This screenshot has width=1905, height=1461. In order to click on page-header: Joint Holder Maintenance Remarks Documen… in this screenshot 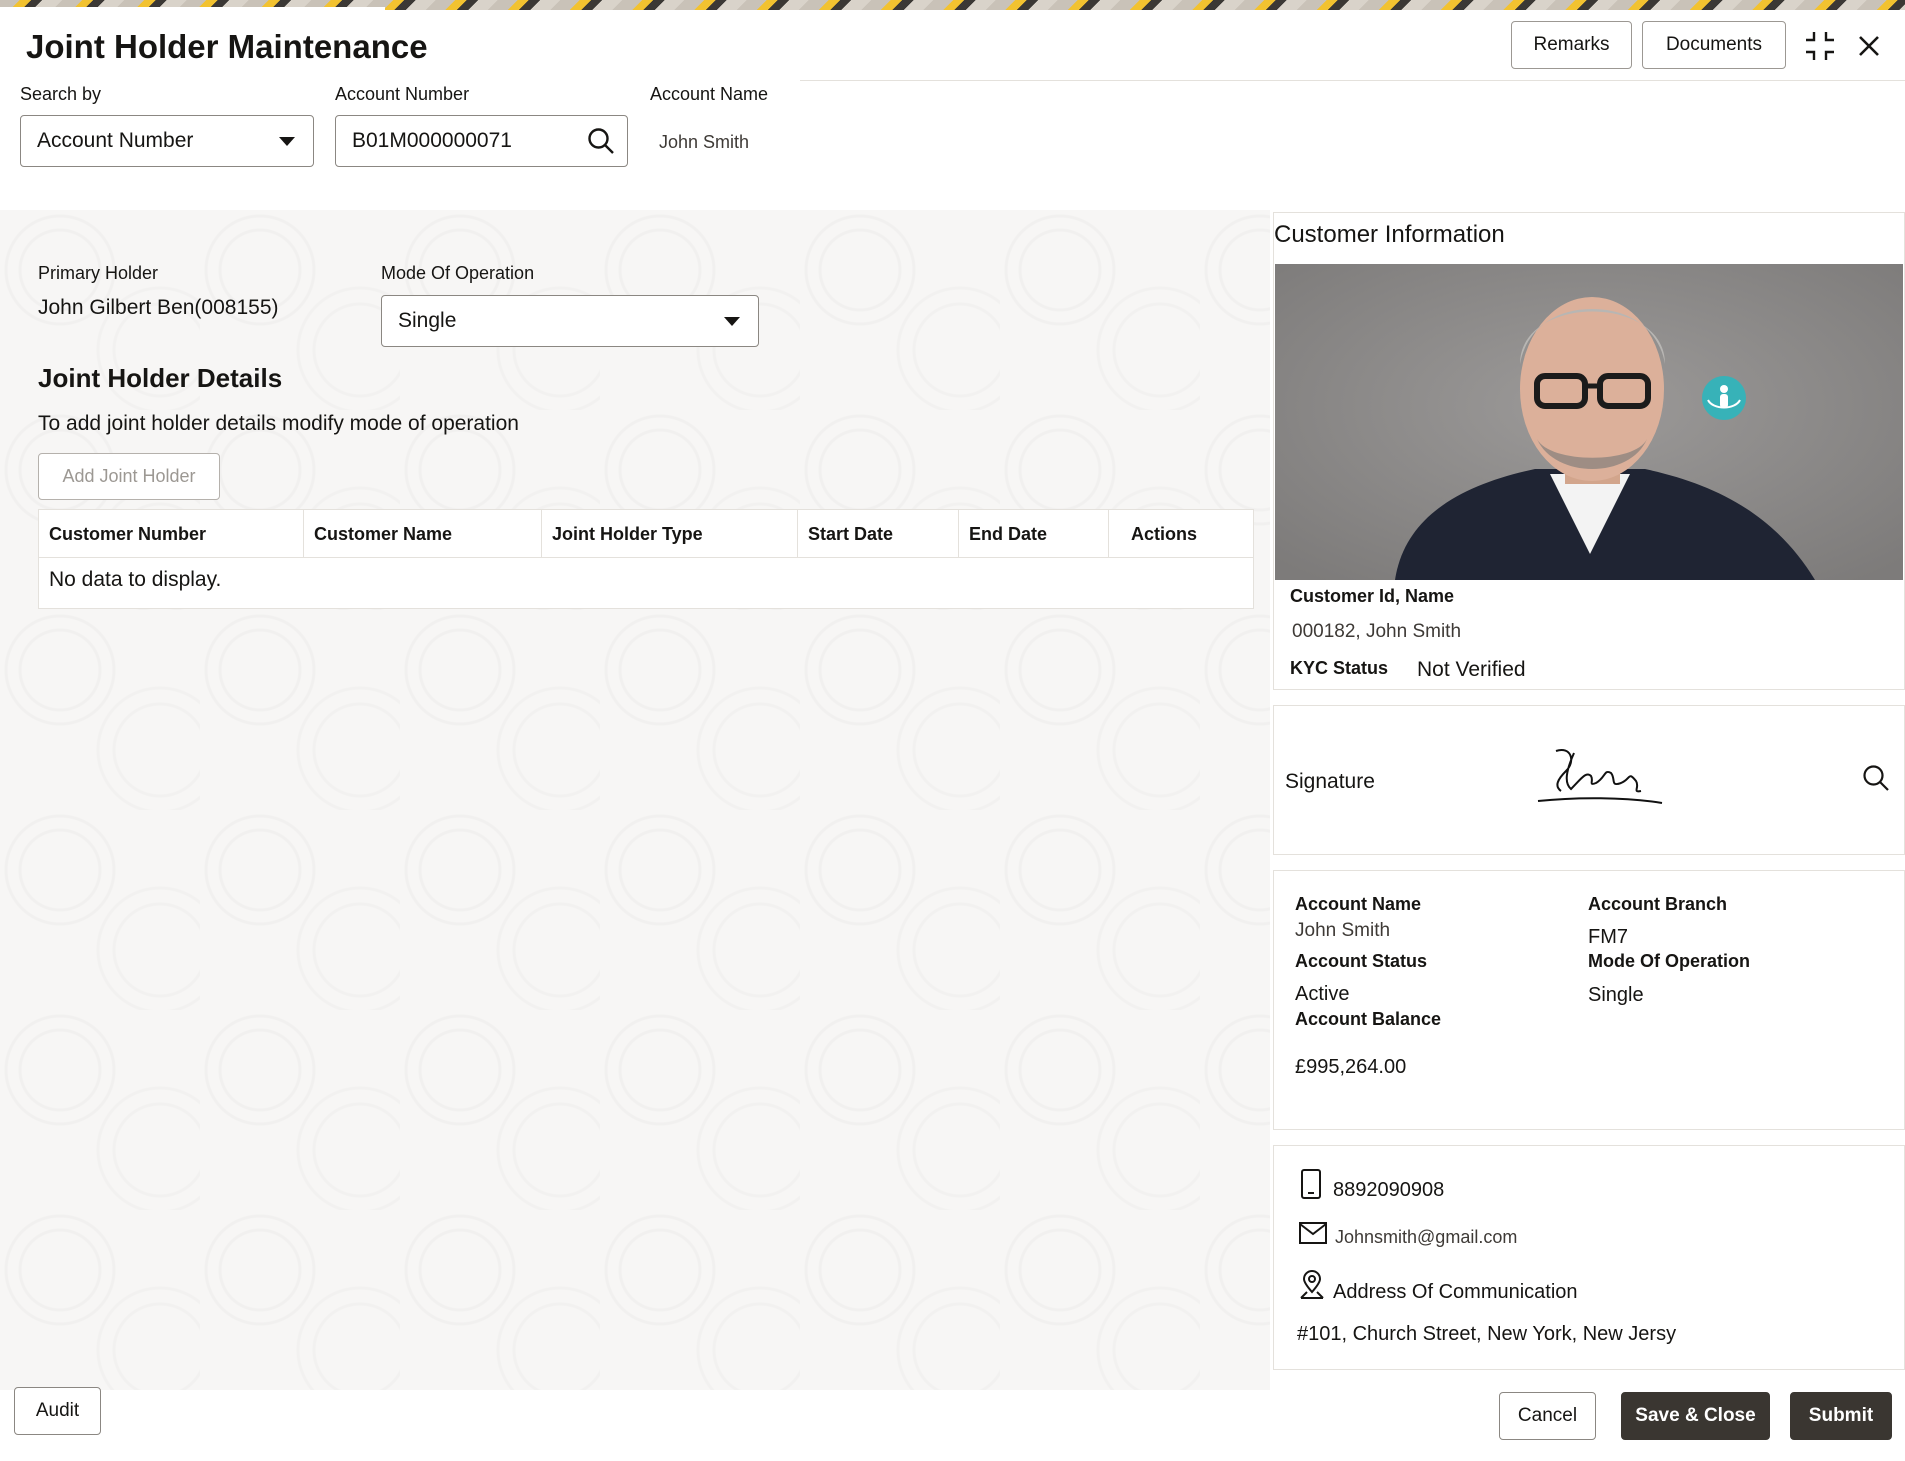, I will do `click(952, 46)`.